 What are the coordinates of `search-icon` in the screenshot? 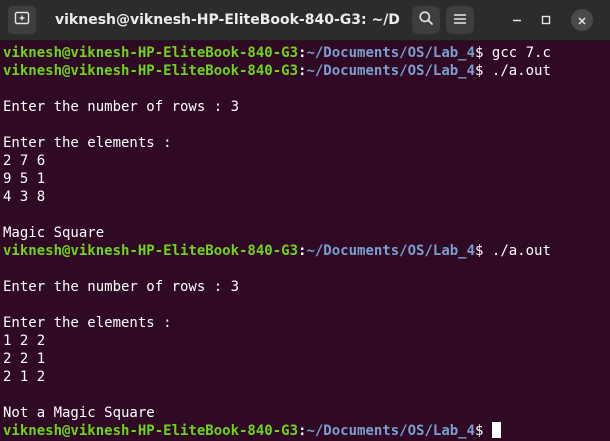 It's located at (426, 20).